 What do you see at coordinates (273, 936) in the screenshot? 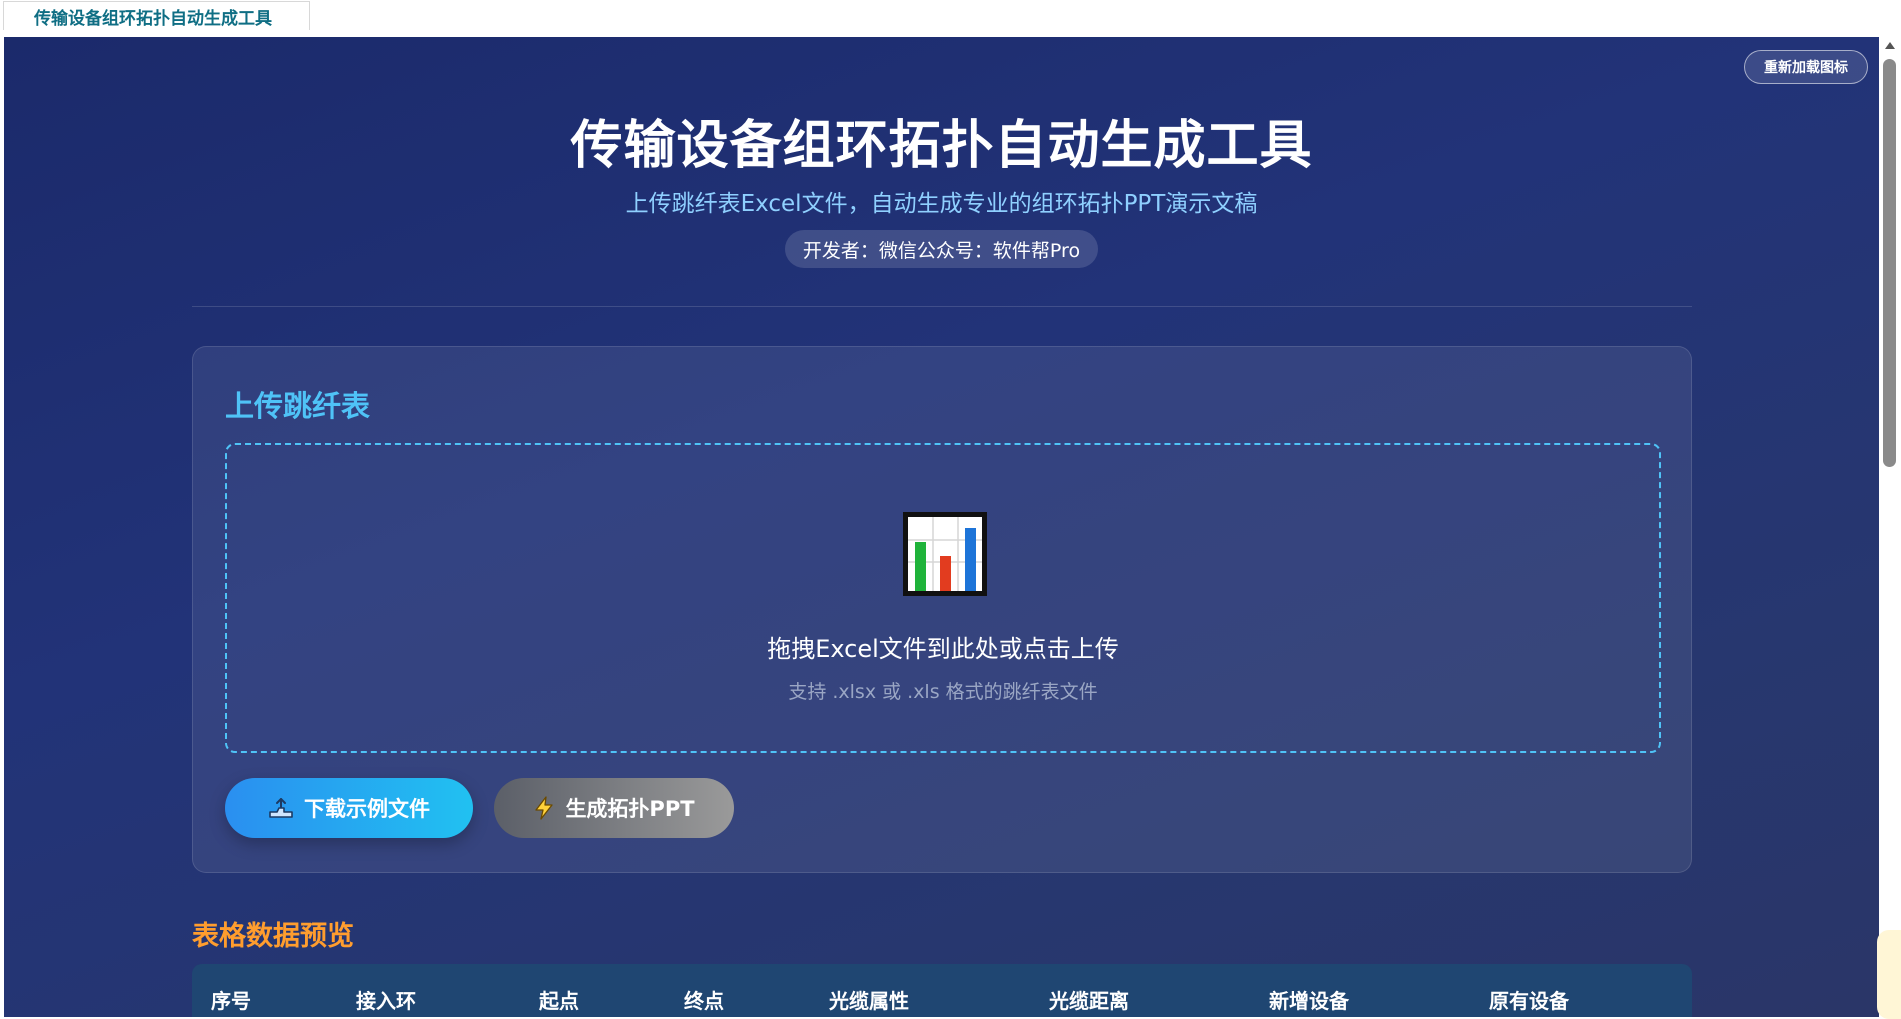
I see `preview-section-title: 表格数据预览` at bounding box center [273, 936].